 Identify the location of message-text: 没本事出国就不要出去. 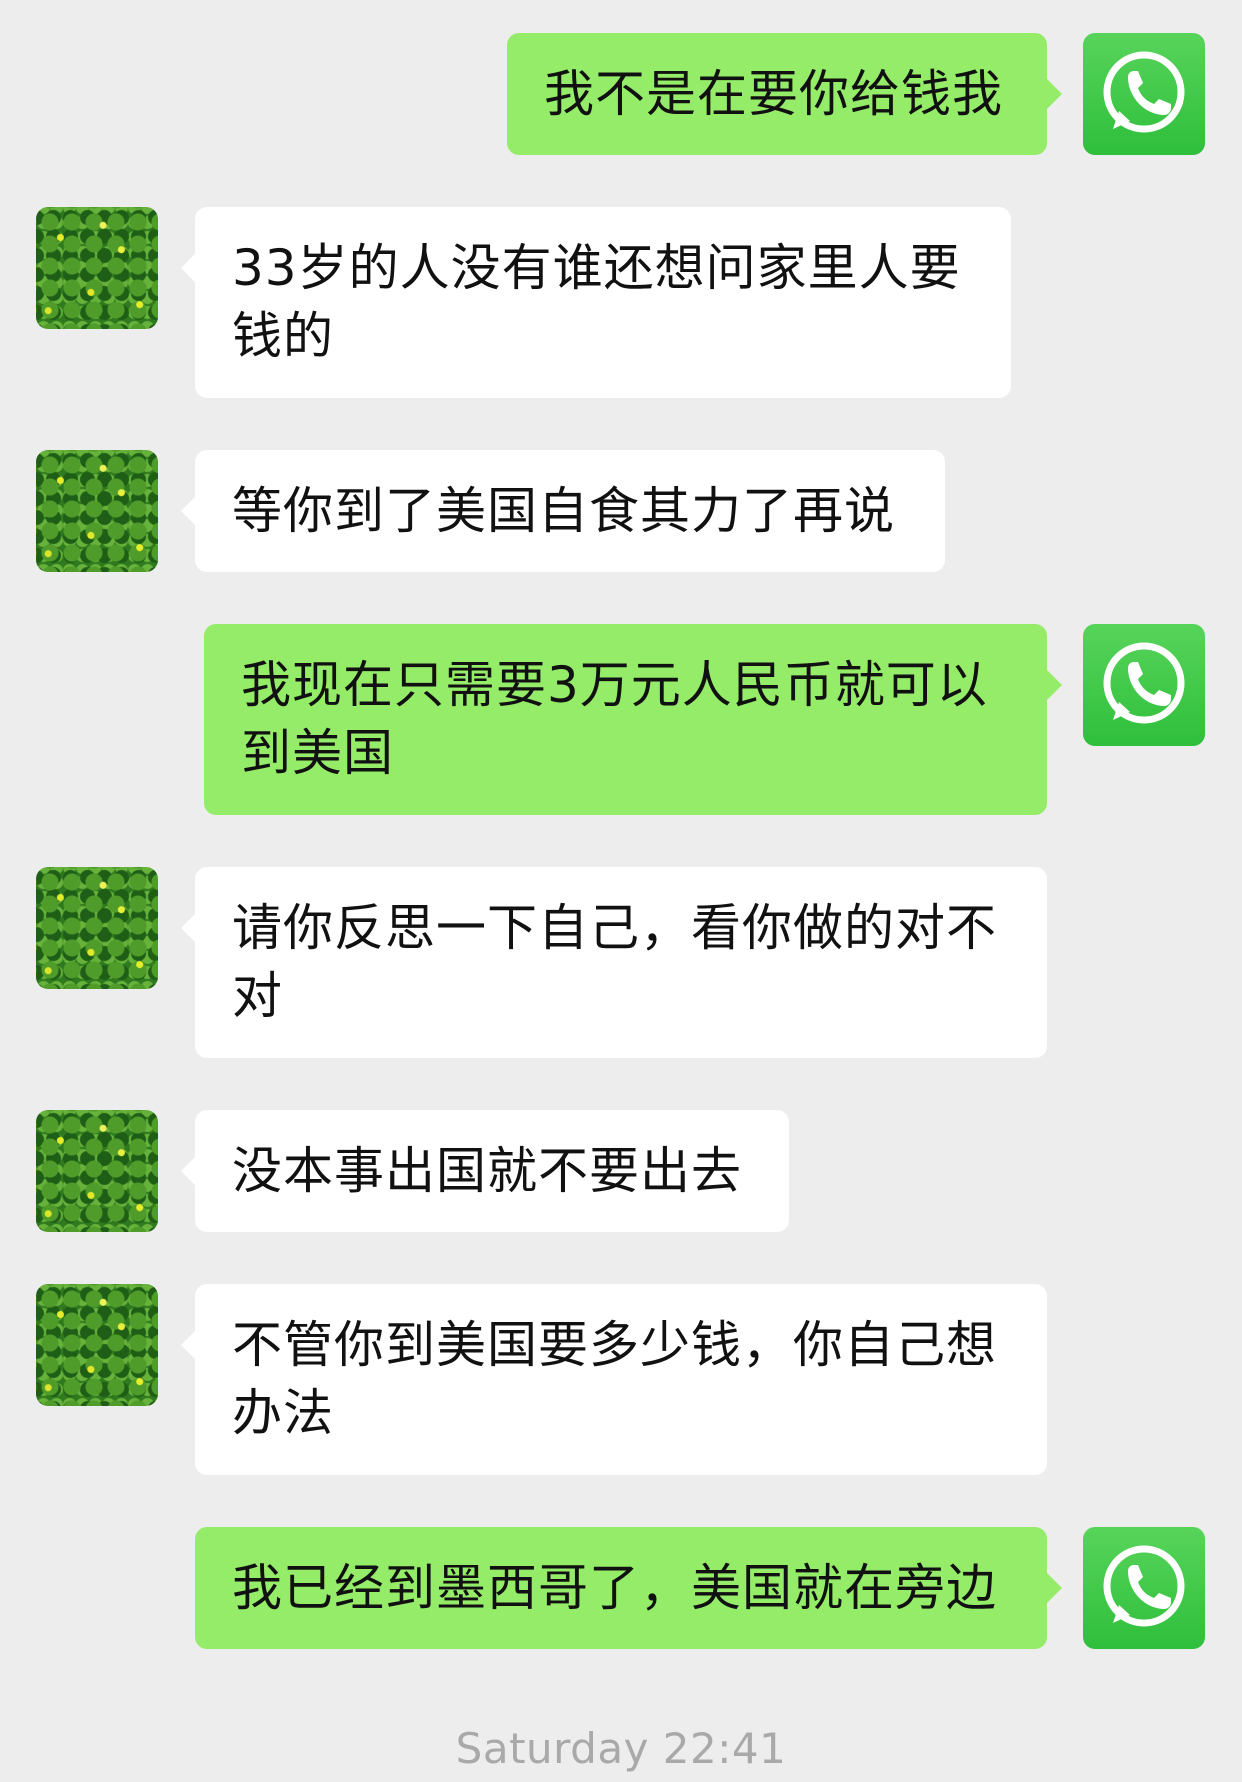
(487, 1171).